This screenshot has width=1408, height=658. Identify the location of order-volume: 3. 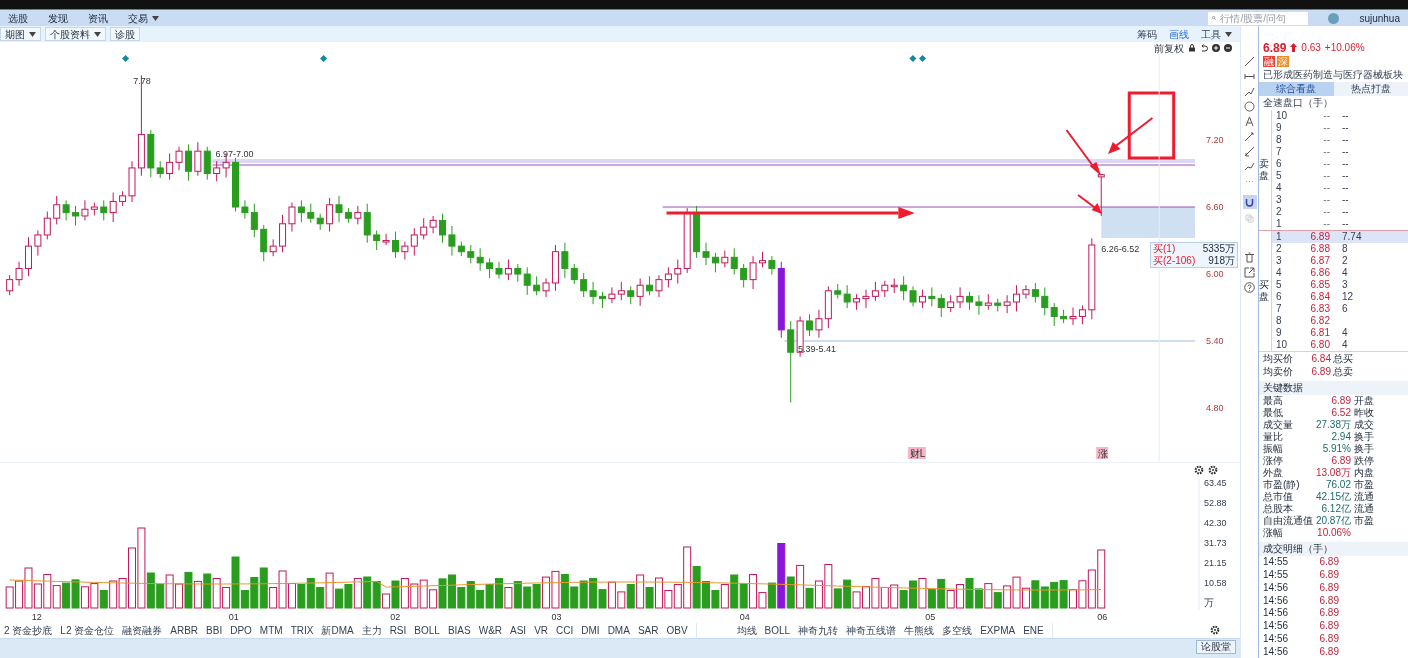
(1345, 284).